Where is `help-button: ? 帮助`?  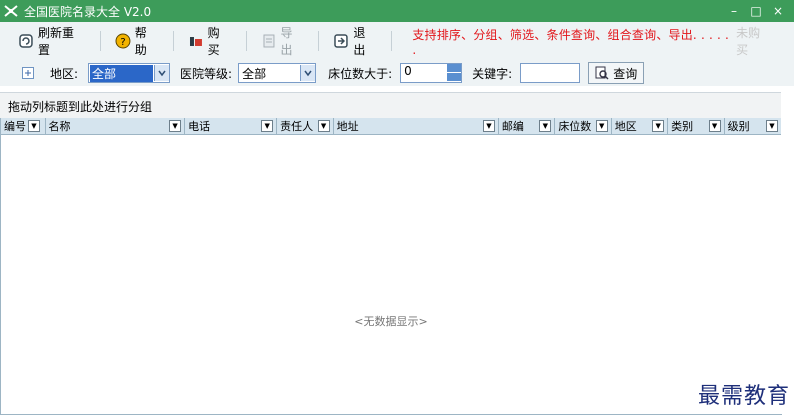
help-button: ? 帮助 is located at coordinates (137, 41).